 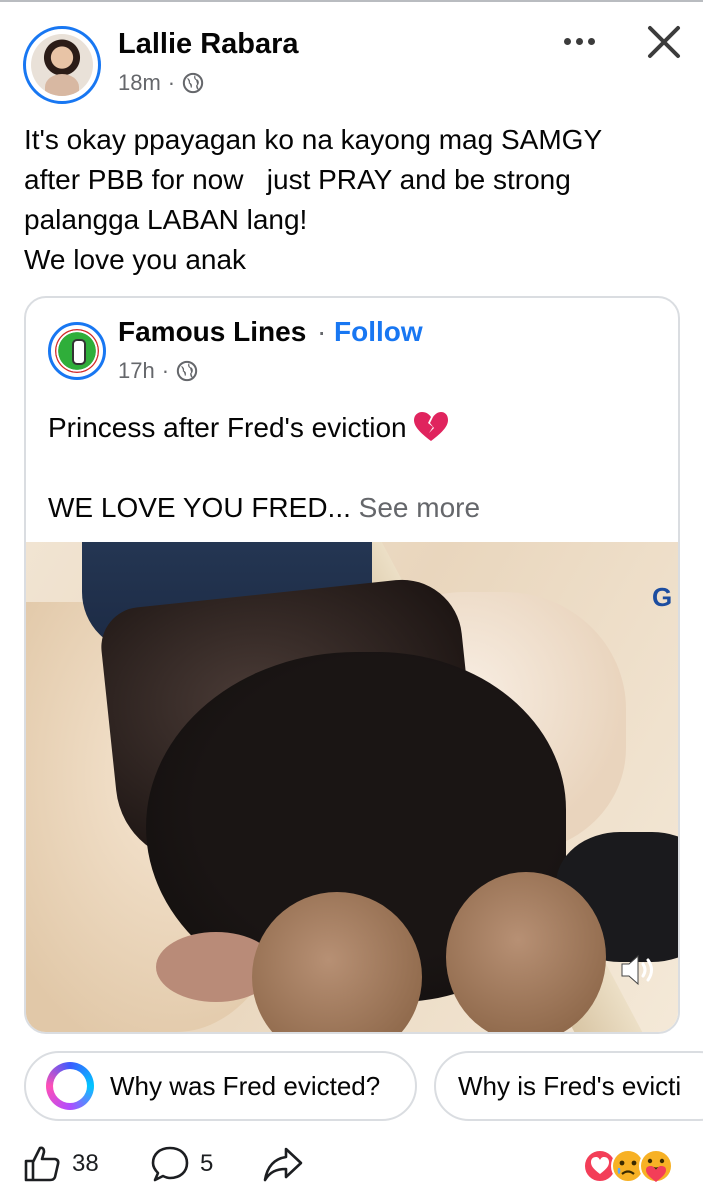 I want to click on ai-suggestion-chip: Why was Fred evicted?, so click(x=220, y=1086).